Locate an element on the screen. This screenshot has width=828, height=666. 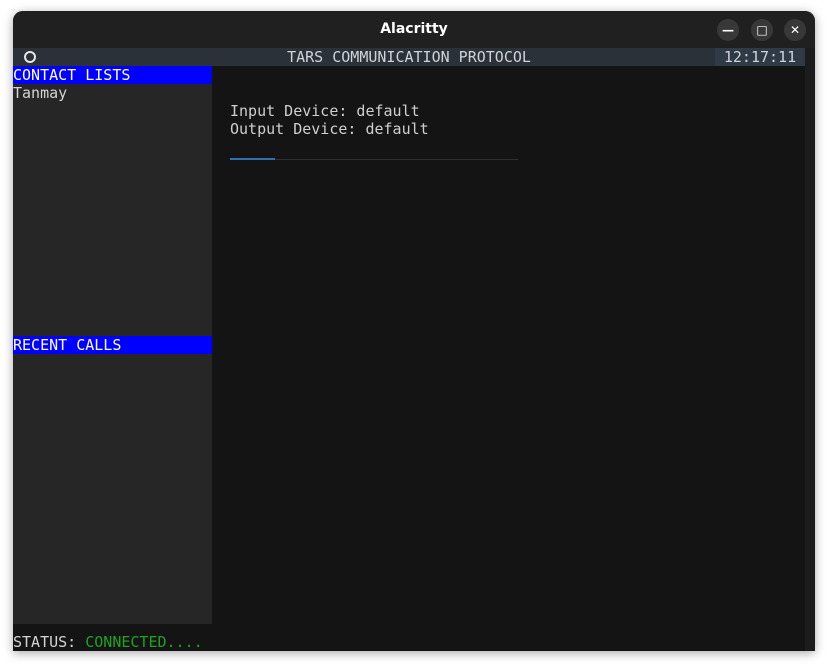
contact-item-tanmay: Tanmay is located at coordinates (40, 93).